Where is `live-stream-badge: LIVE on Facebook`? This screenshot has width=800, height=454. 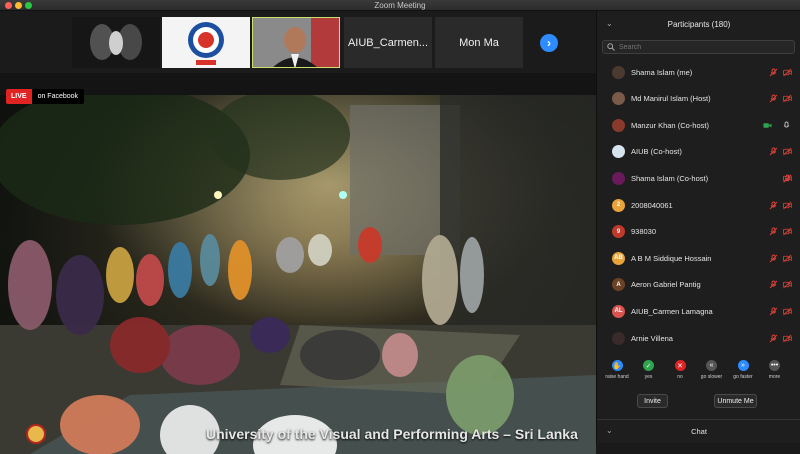 live-stream-badge: LIVE on Facebook is located at coordinates (45, 96).